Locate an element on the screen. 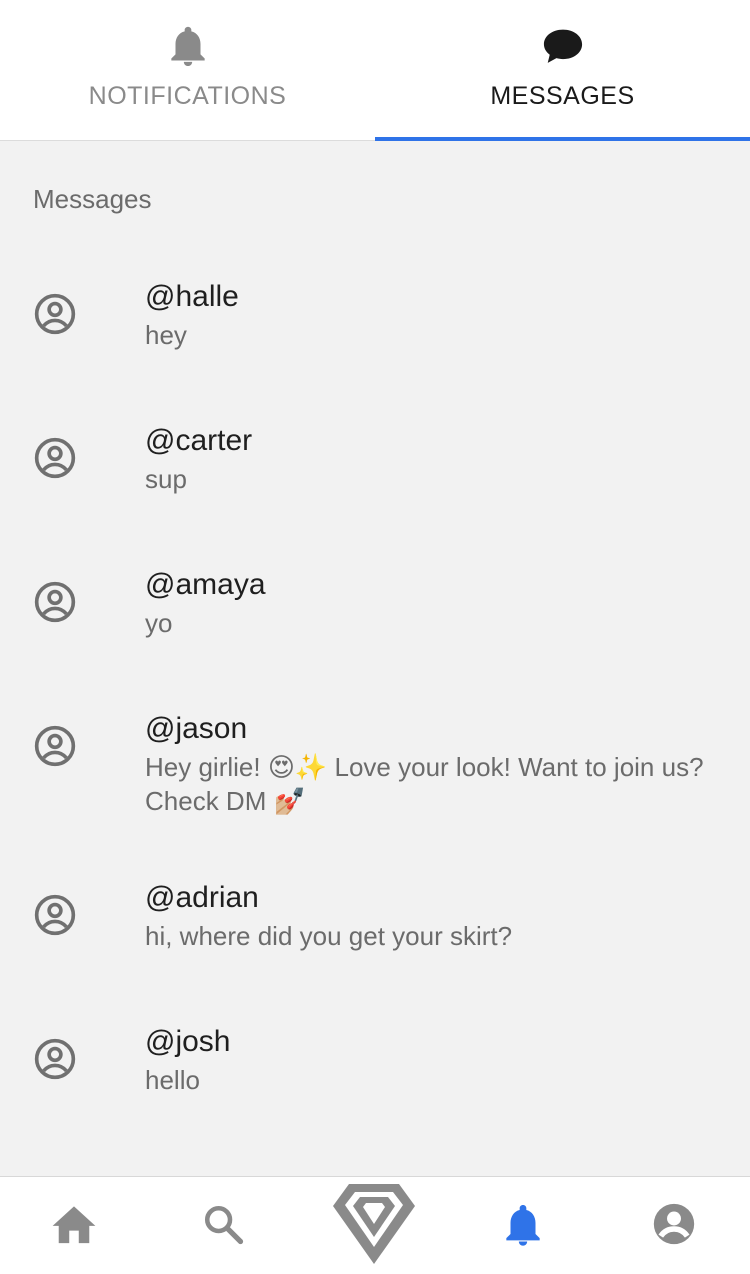 The image size is (750, 1274). nav-search-button is located at coordinates (223, 1225).